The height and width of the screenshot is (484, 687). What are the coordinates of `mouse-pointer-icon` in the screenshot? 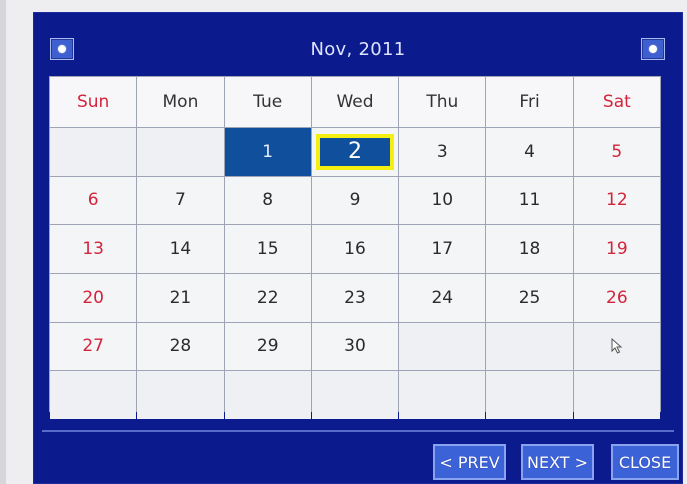 It's located at (617, 346).